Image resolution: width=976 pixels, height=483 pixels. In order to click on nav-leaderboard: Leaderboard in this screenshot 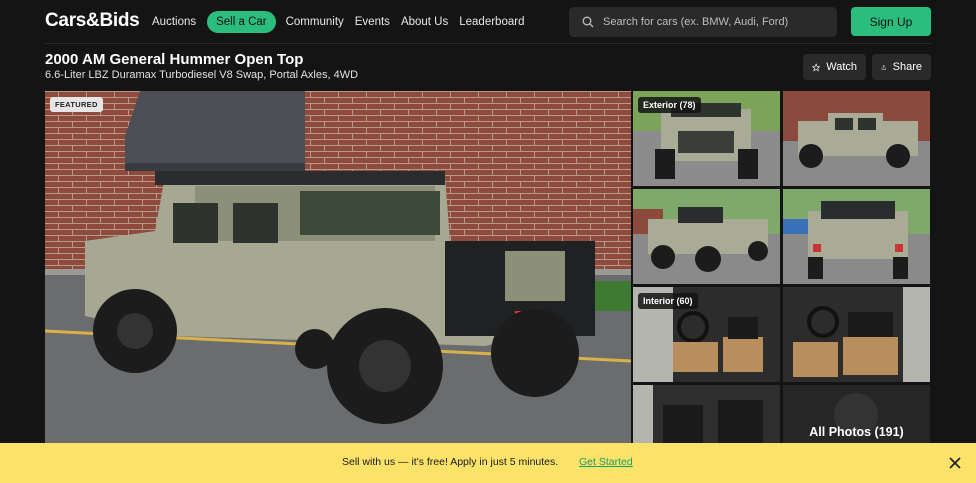, I will do `click(491, 22)`.